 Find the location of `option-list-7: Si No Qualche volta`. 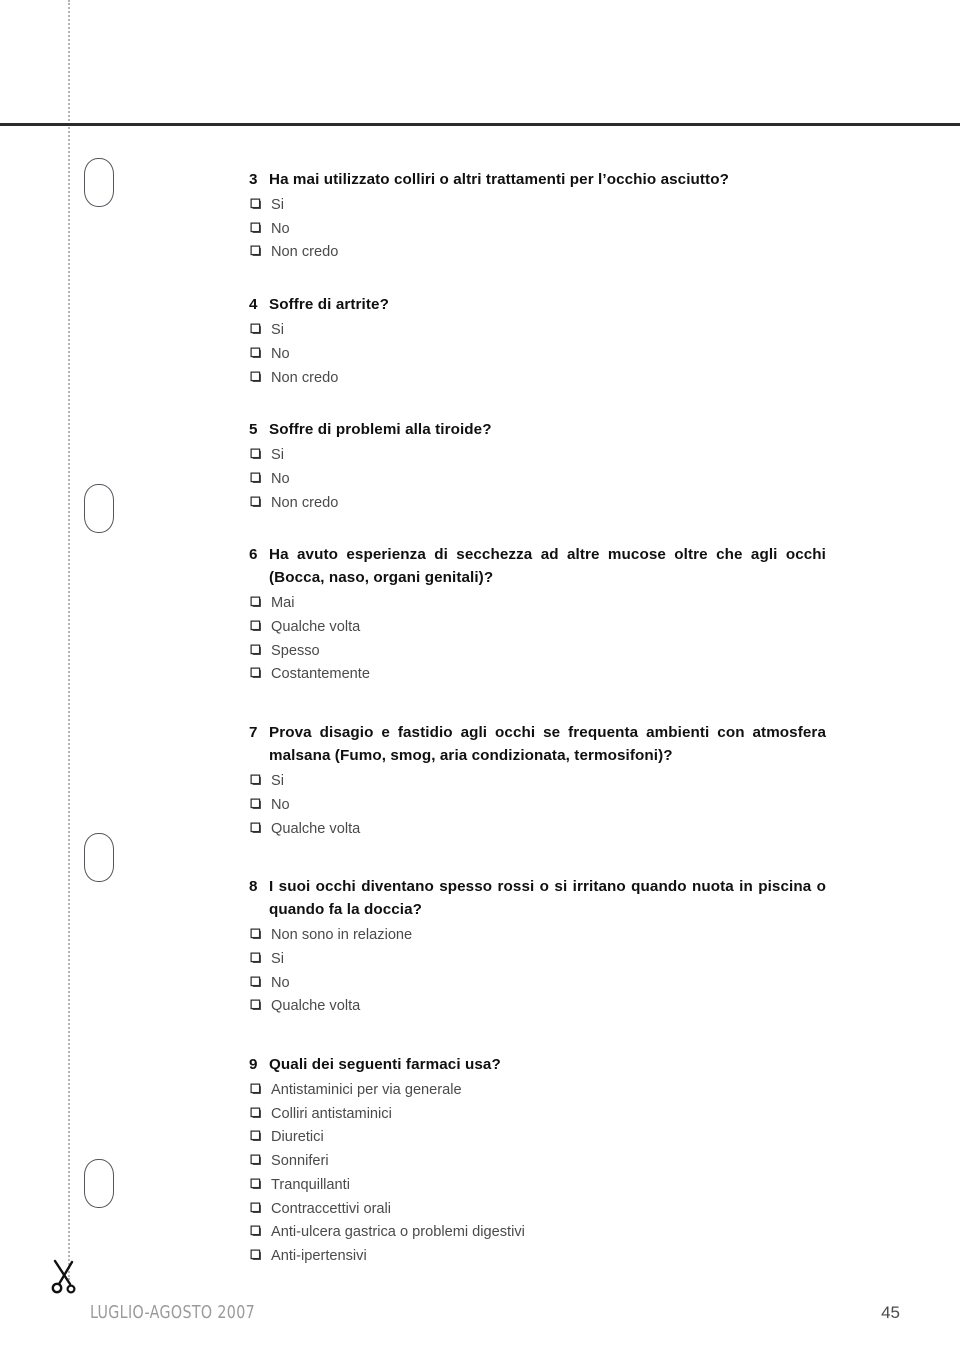

option-list-7: Si No Qualche volta is located at coordinates (537, 805).